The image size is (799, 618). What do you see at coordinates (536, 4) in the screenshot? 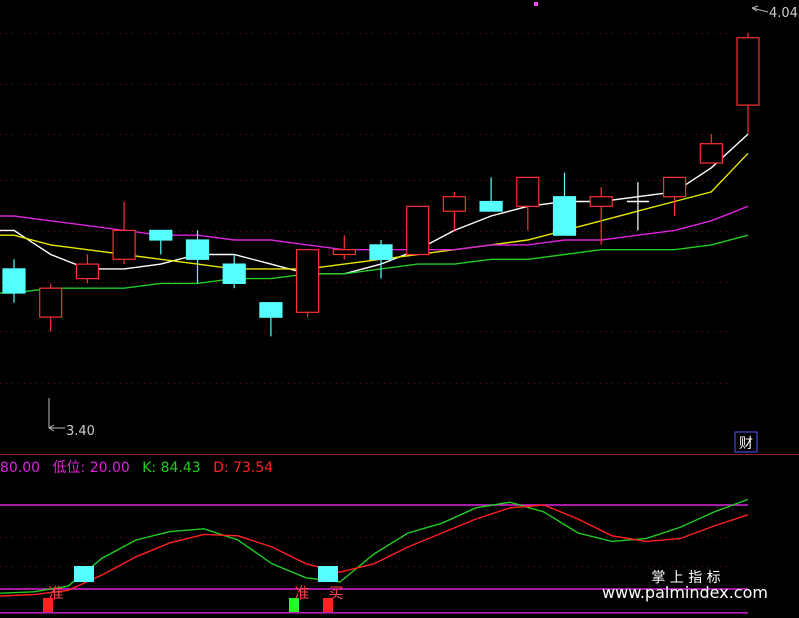
I see `marker-dot` at bounding box center [536, 4].